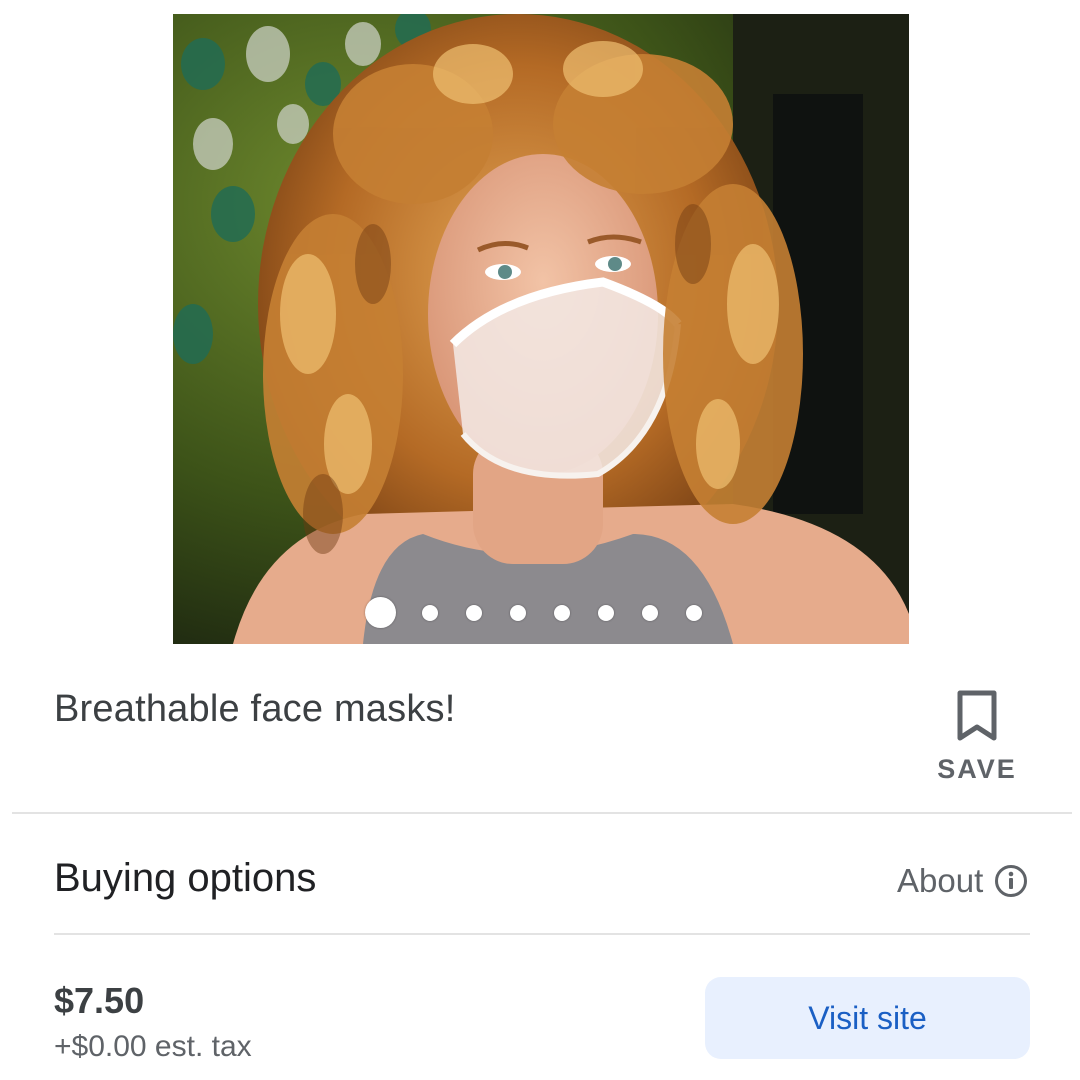  I want to click on offer-tax: +$0.00 est. tax, so click(153, 1046).